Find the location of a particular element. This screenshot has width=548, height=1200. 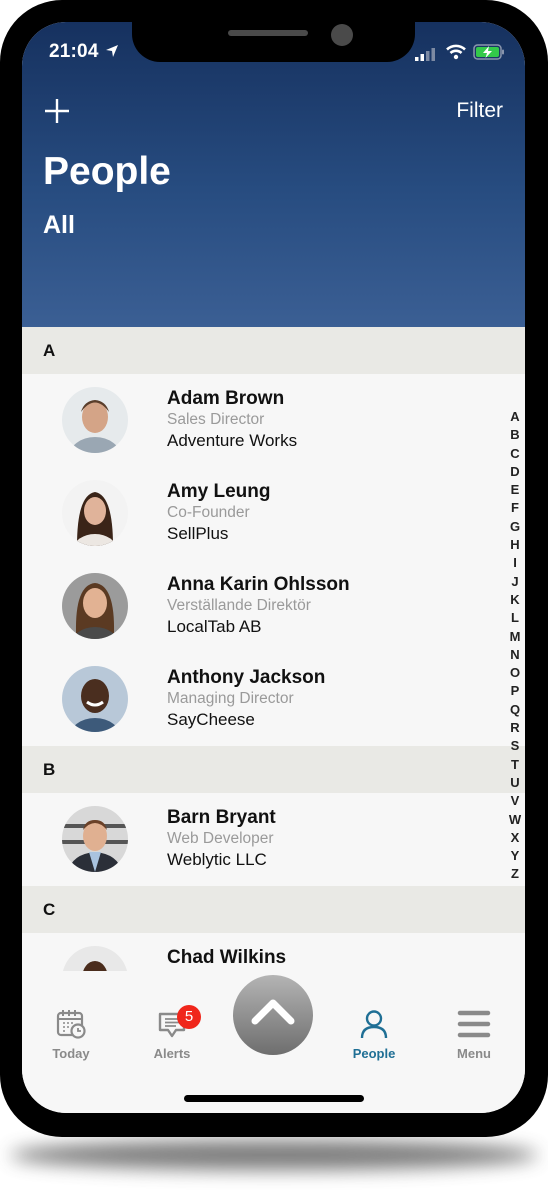

cellular-signal-icon is located at coordinates (425, 54).